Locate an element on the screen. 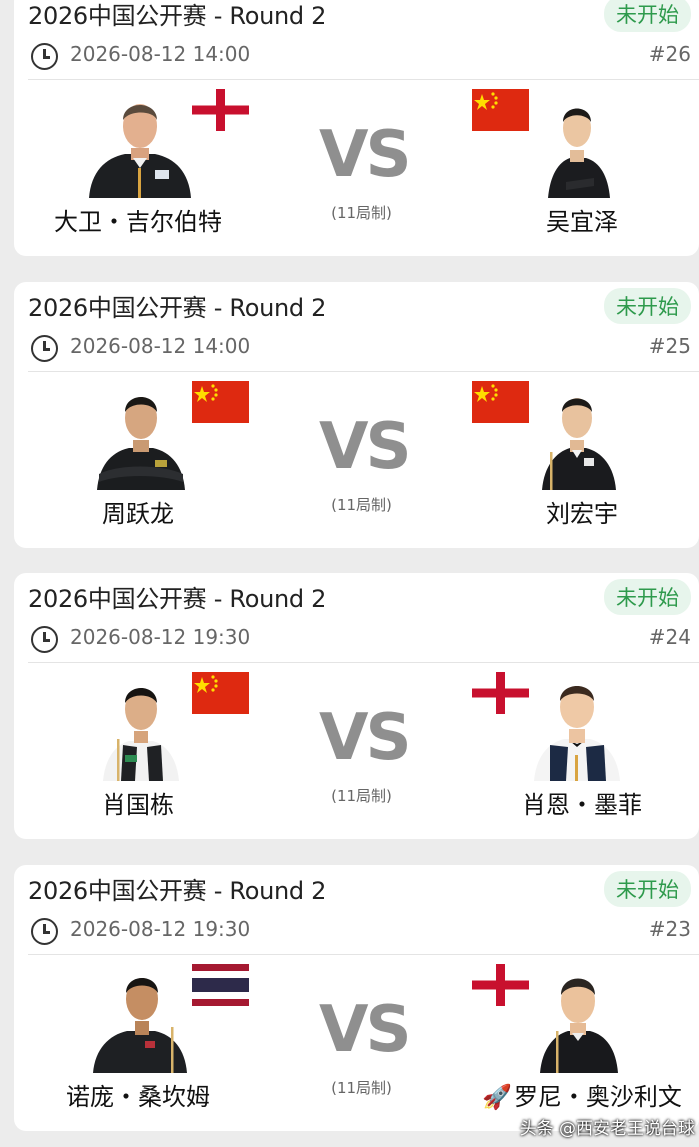  player-name: 🚀罗尼・奥沙利文 is located at coordinates (575, 1094).